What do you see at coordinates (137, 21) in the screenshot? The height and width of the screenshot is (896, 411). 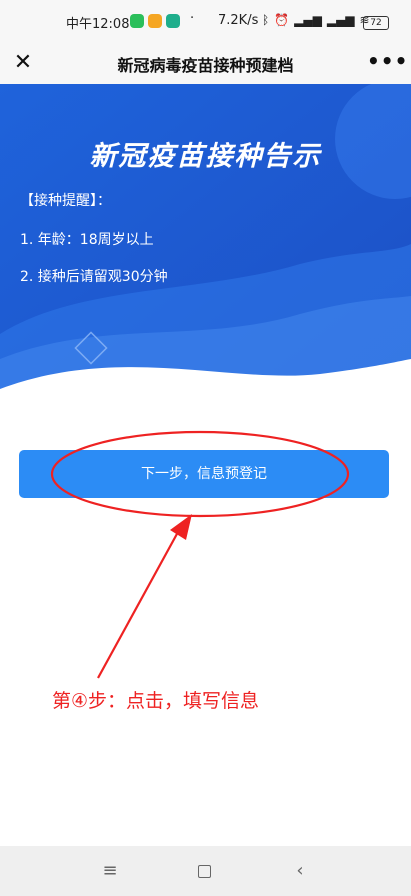 I see `wechat-icon` at bounding box center [137, 21].